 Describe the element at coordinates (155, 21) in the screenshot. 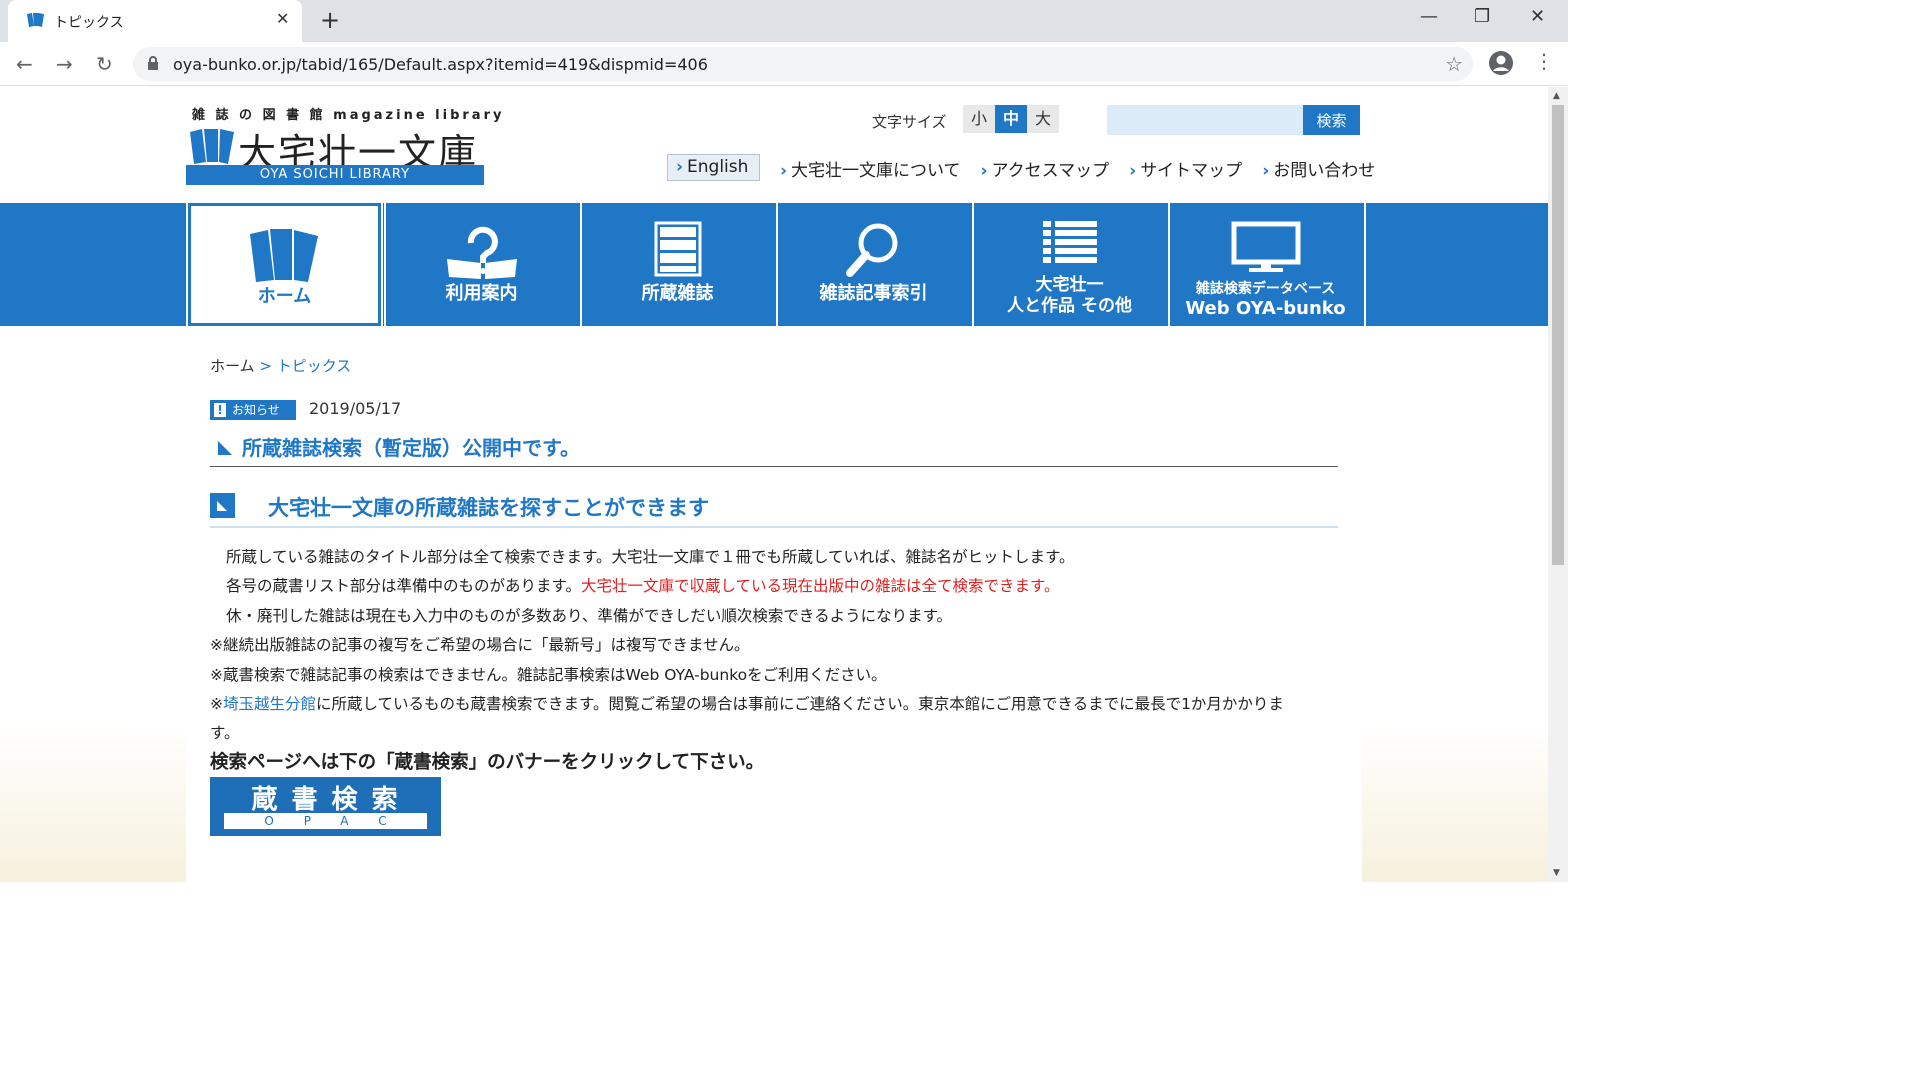

I see `browser-tab: トピックス ✕` at that location.